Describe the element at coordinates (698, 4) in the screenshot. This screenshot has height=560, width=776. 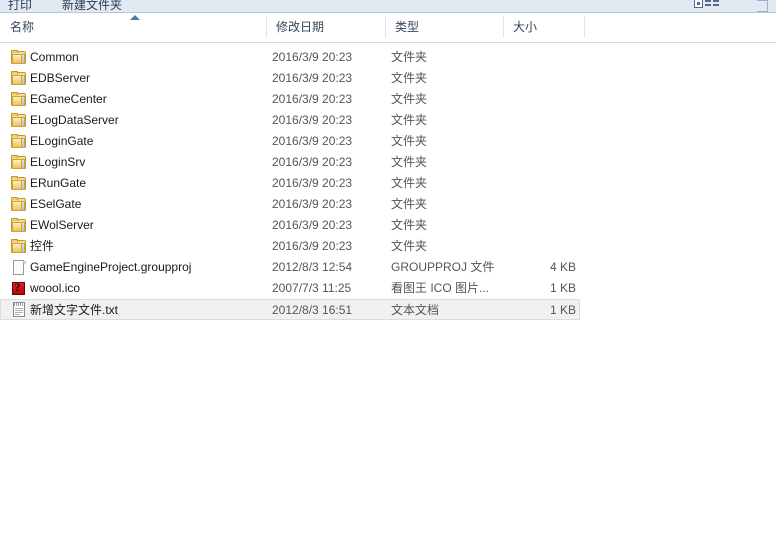
I see `view-icon-box` at that location.